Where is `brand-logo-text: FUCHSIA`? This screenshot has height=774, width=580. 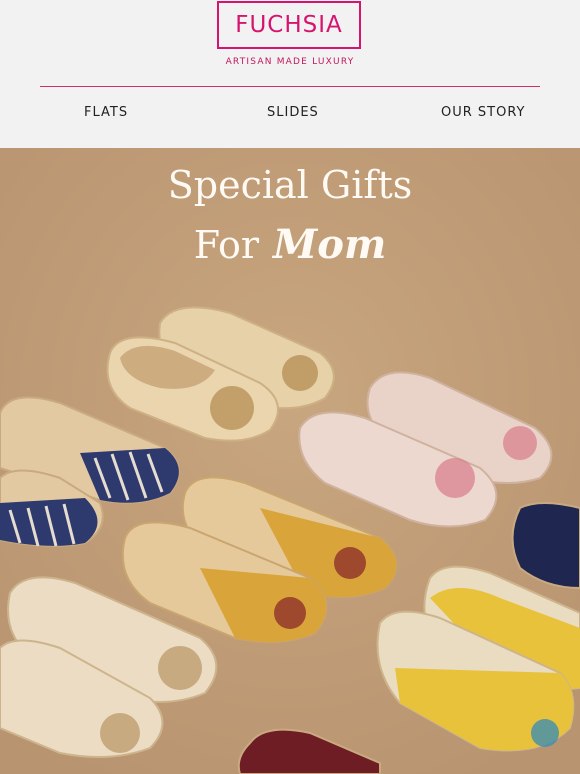
brand-logo-text: FUCHSIA is located at coordinates (289, 25).